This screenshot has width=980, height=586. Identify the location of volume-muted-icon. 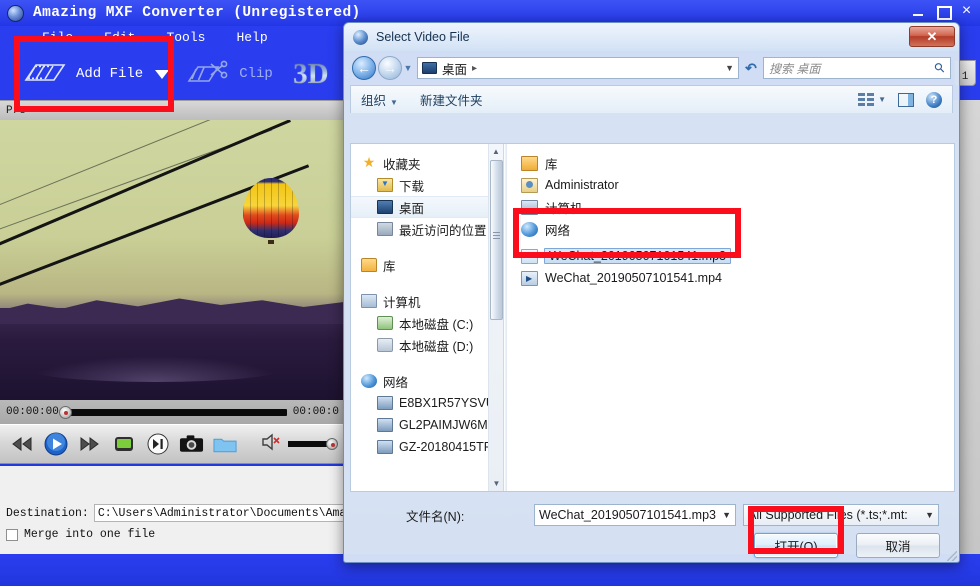
(272, 444).